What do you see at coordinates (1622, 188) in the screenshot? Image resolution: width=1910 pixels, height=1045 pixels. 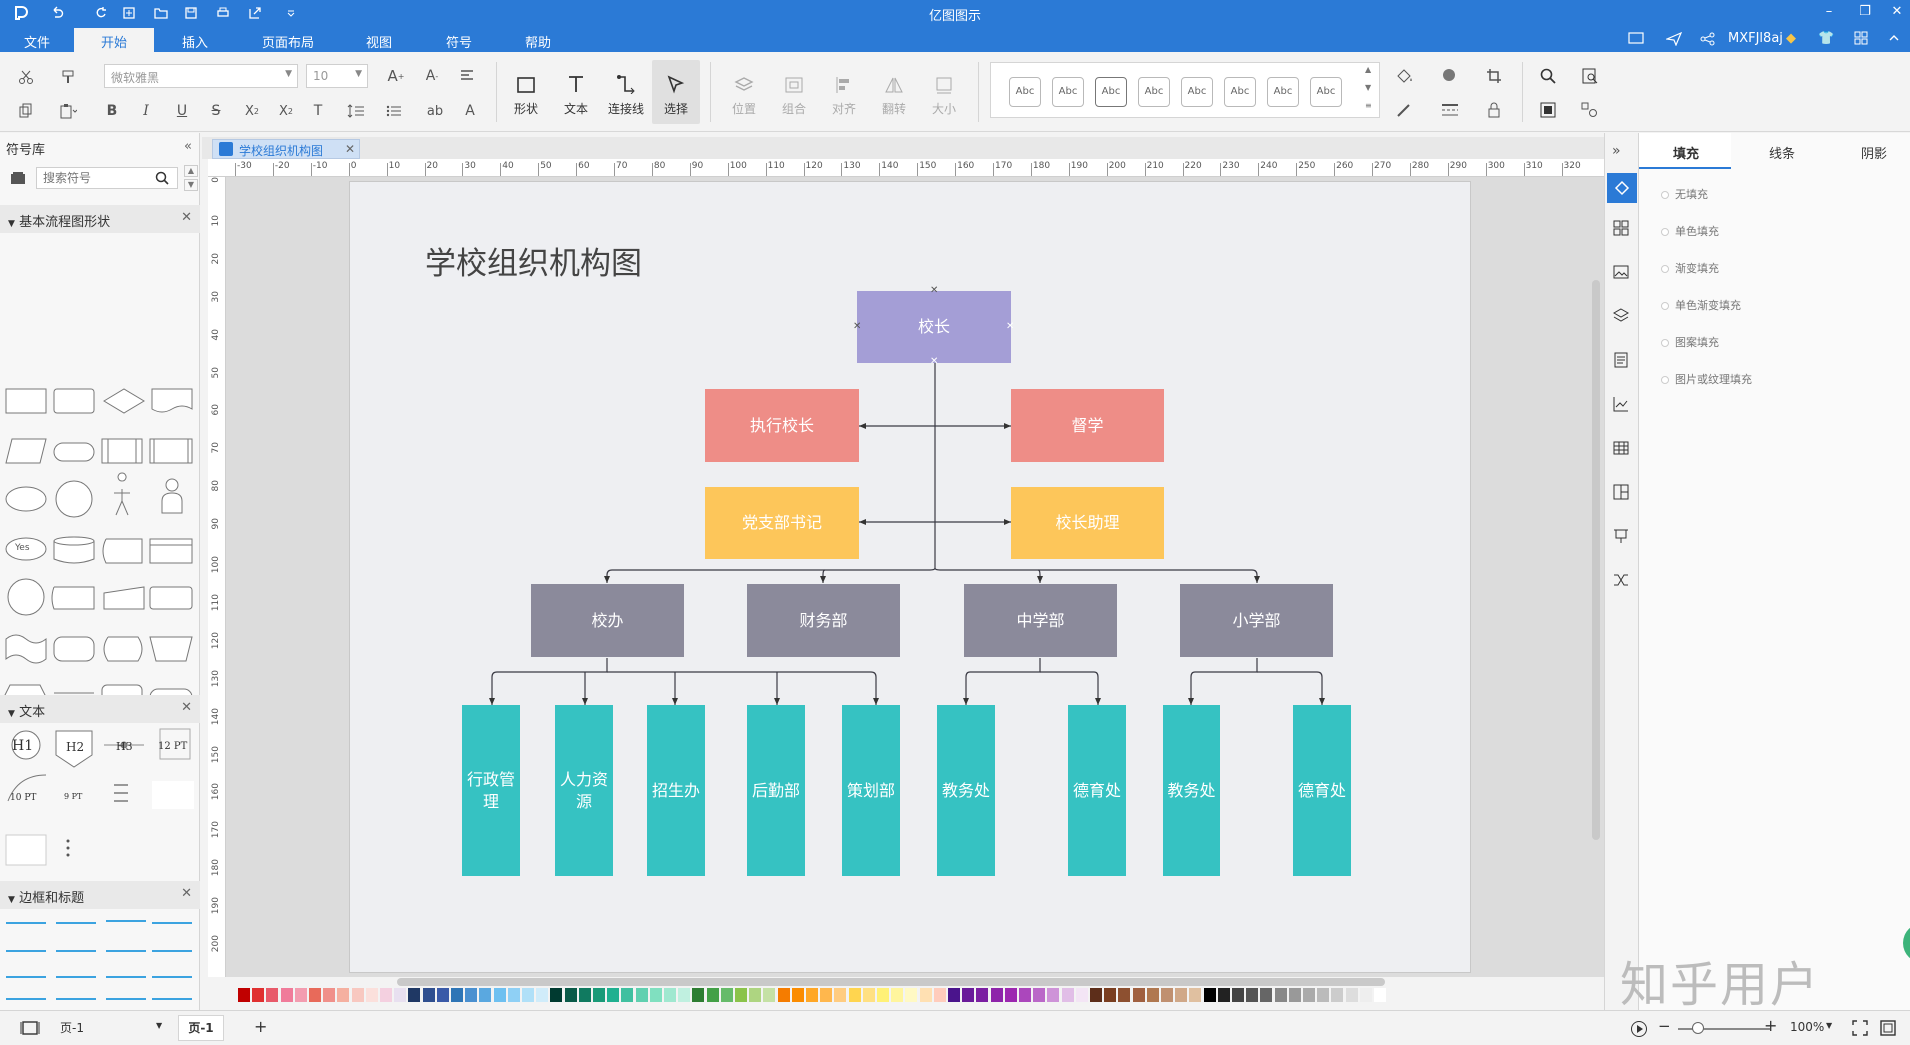 I see `fill-tool-icon` at bounding box center [1622, 188].